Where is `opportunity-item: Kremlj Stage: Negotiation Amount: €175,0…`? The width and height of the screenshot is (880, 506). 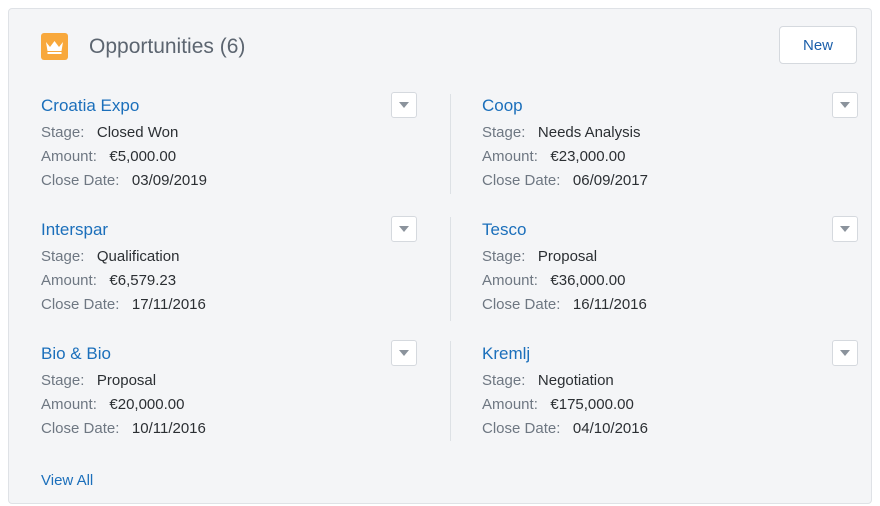 opportunity-item: Kremlj Stage: Negotiation Amount: €175,0… is located at coordinates (677, 393).